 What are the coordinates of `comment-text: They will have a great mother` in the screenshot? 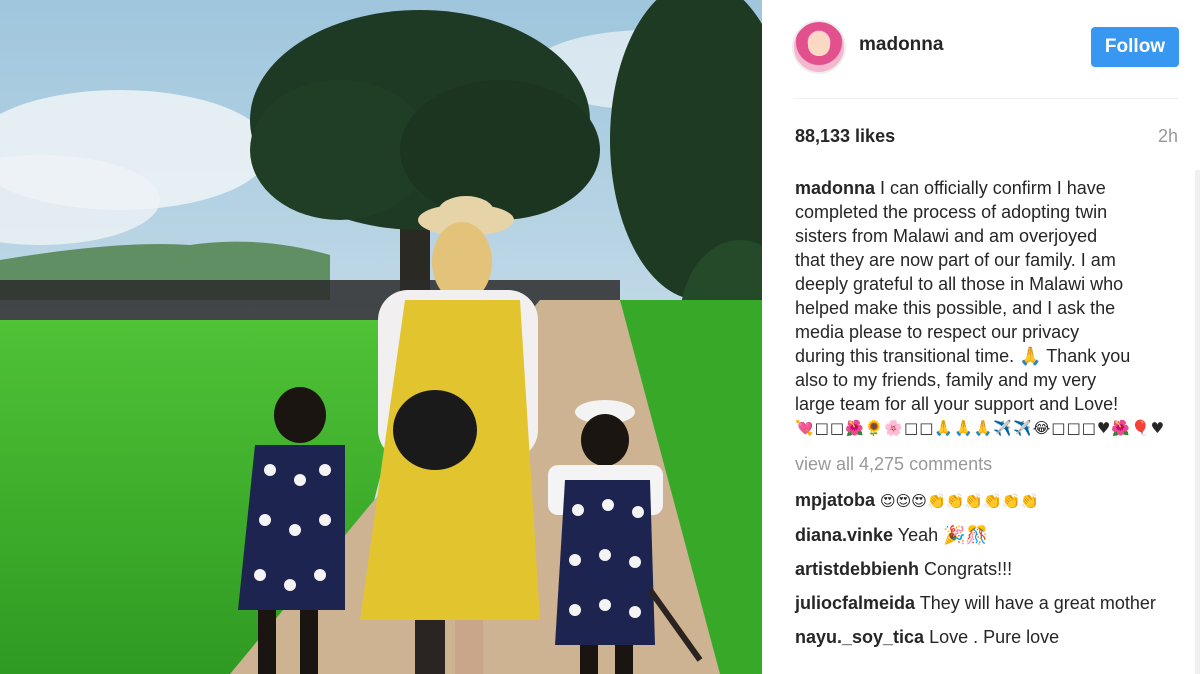 It's located at (1037, 603).